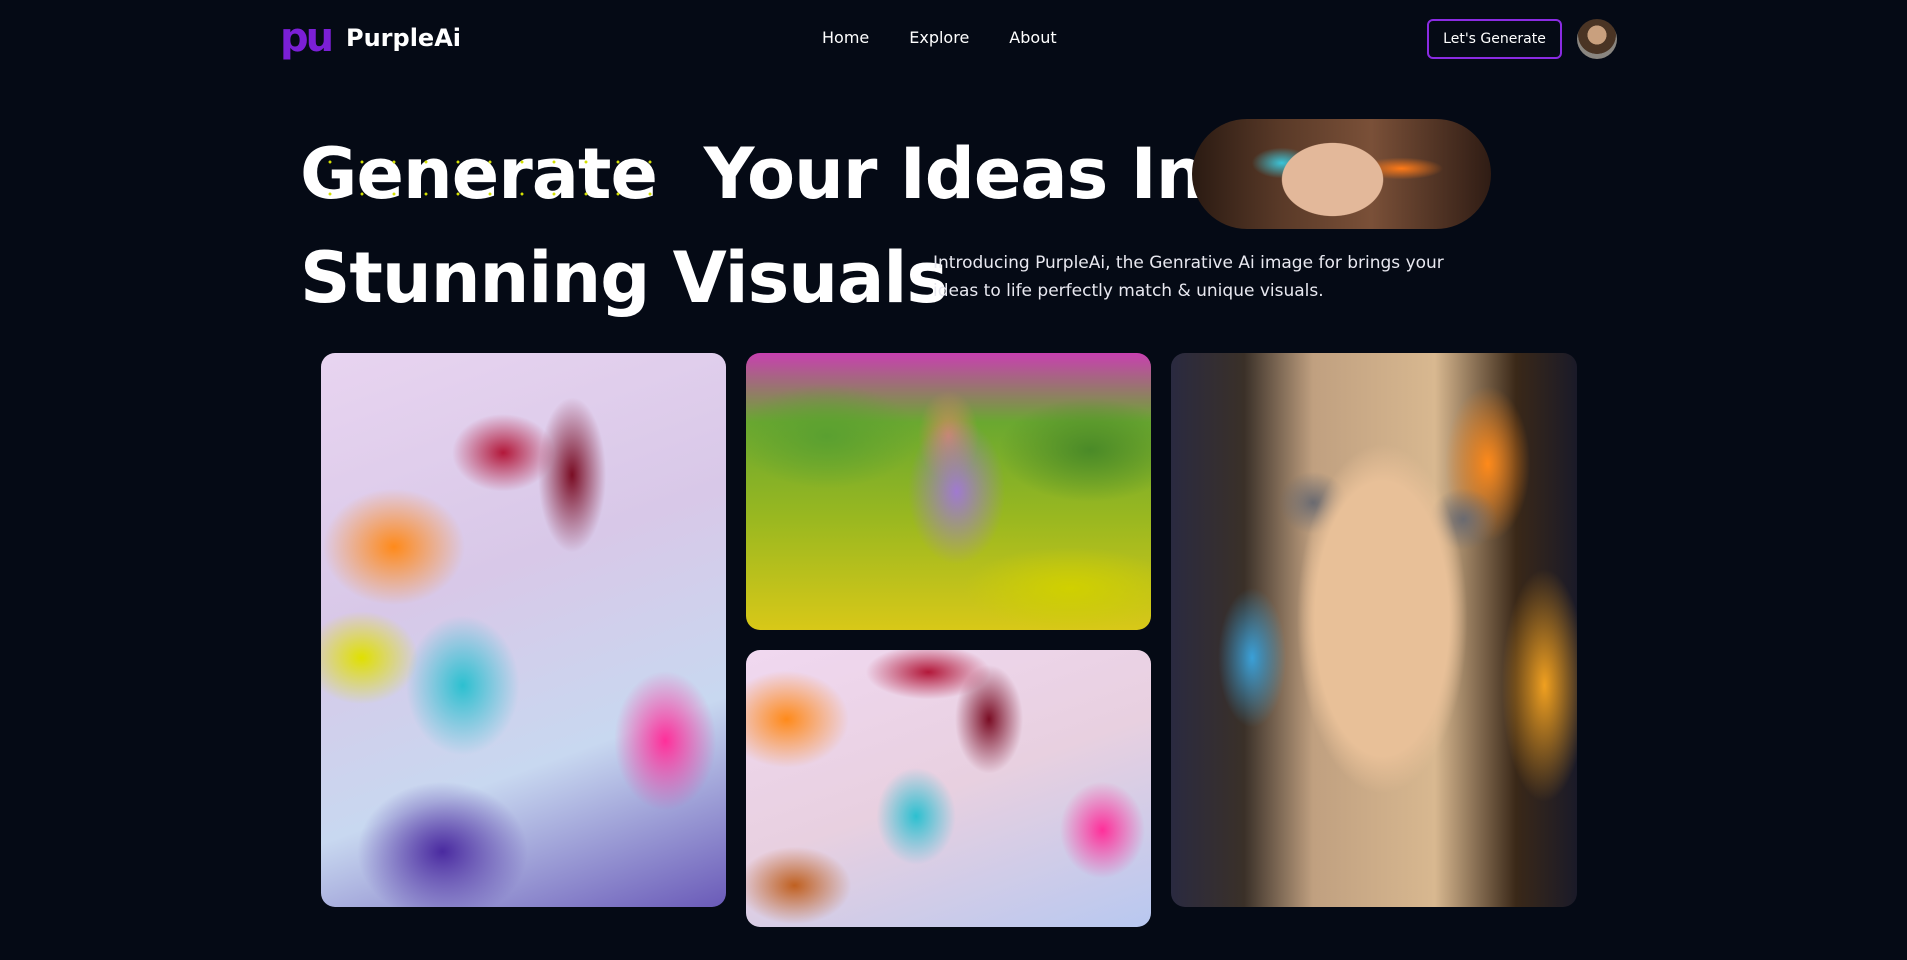 The image size is (1907, 960). Describe the element at coordinates (1374, 630) in the screenshot. I see `gallery-image-portrait-woman` at that location.